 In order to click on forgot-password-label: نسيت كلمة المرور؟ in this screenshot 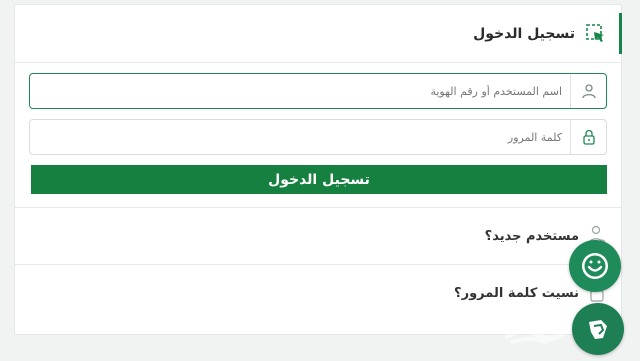, I will do `click(516, 293)`.